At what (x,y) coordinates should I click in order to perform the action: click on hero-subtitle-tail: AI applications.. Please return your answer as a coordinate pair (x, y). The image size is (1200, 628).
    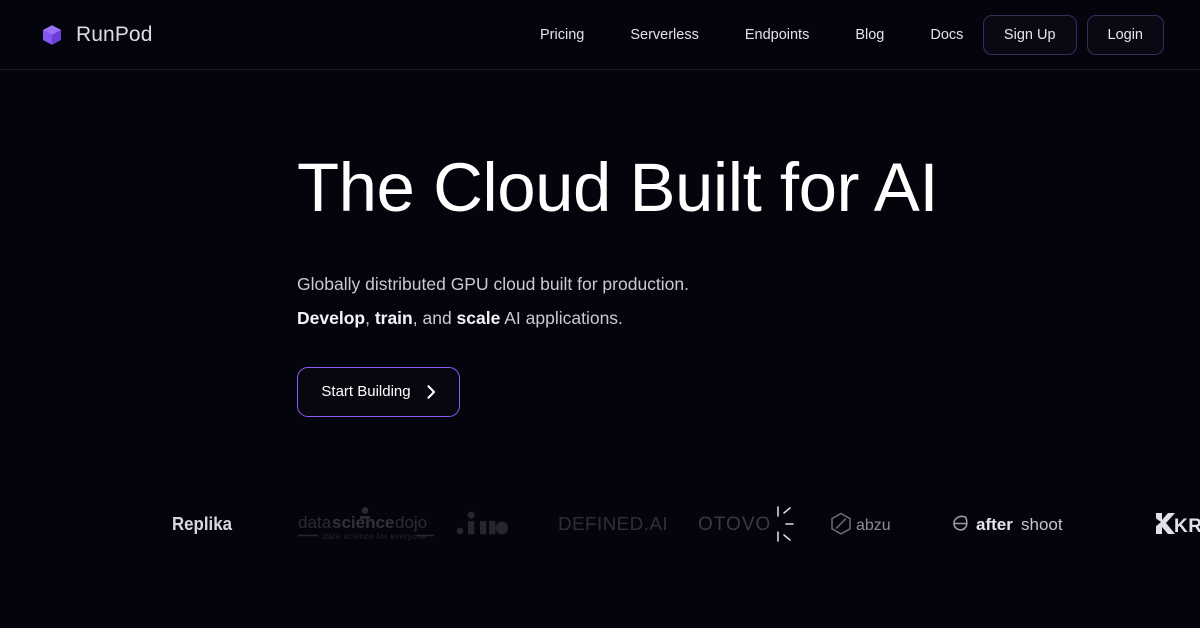
    Looking at the image, I should click on (561, 317).